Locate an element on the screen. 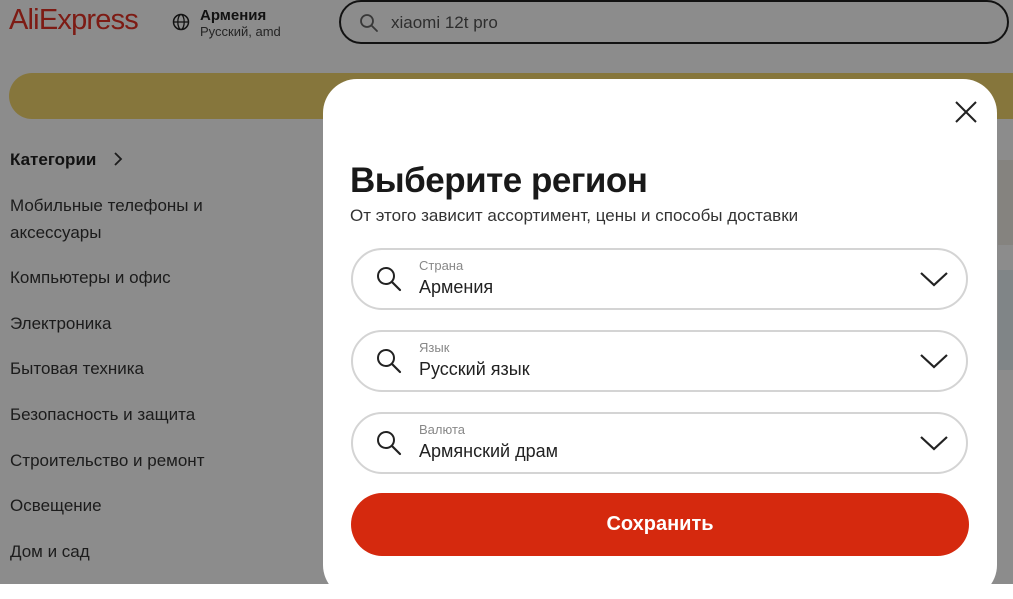 Image resolution: width=1013 pixels, height=599 pixels. currency-label: Валюта is located at coordinates (442, 429).